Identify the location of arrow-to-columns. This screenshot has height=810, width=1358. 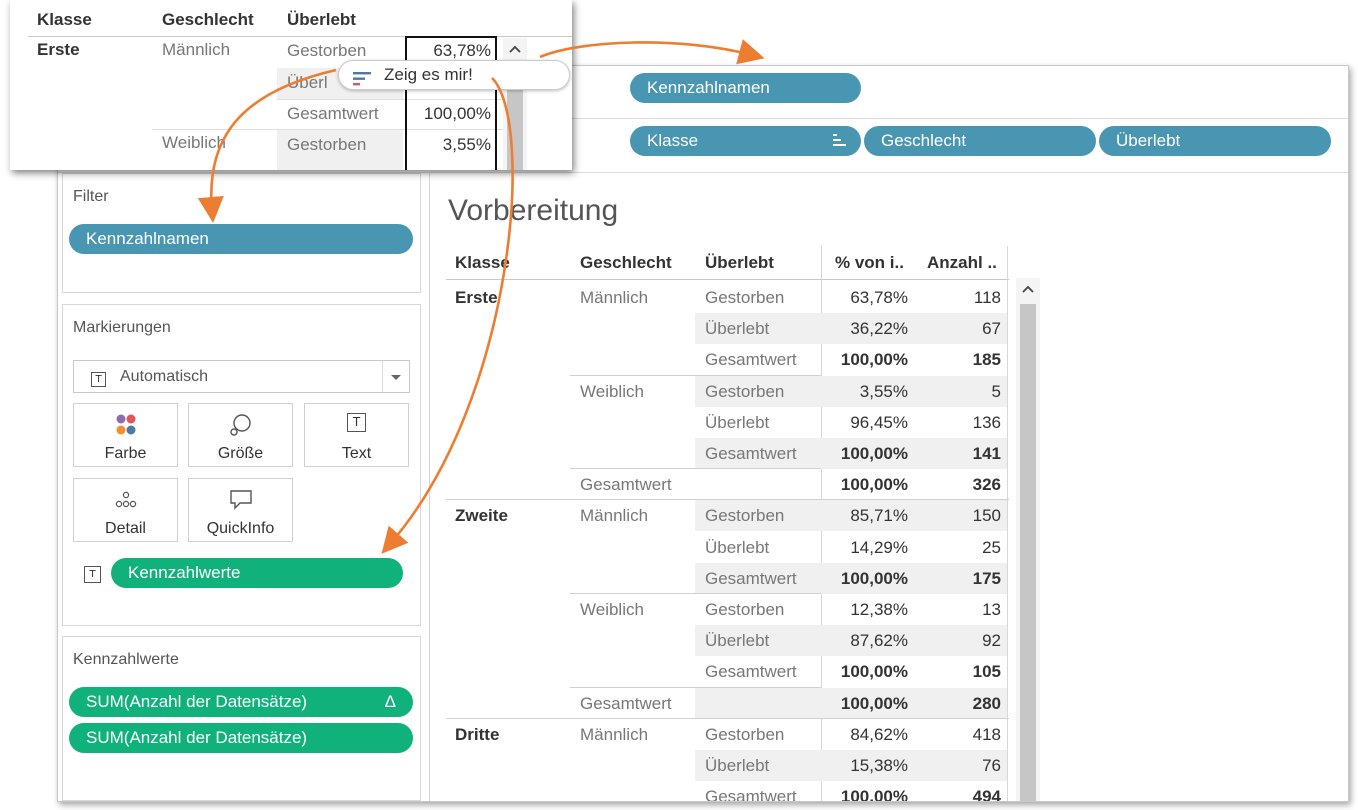
(652, 52).